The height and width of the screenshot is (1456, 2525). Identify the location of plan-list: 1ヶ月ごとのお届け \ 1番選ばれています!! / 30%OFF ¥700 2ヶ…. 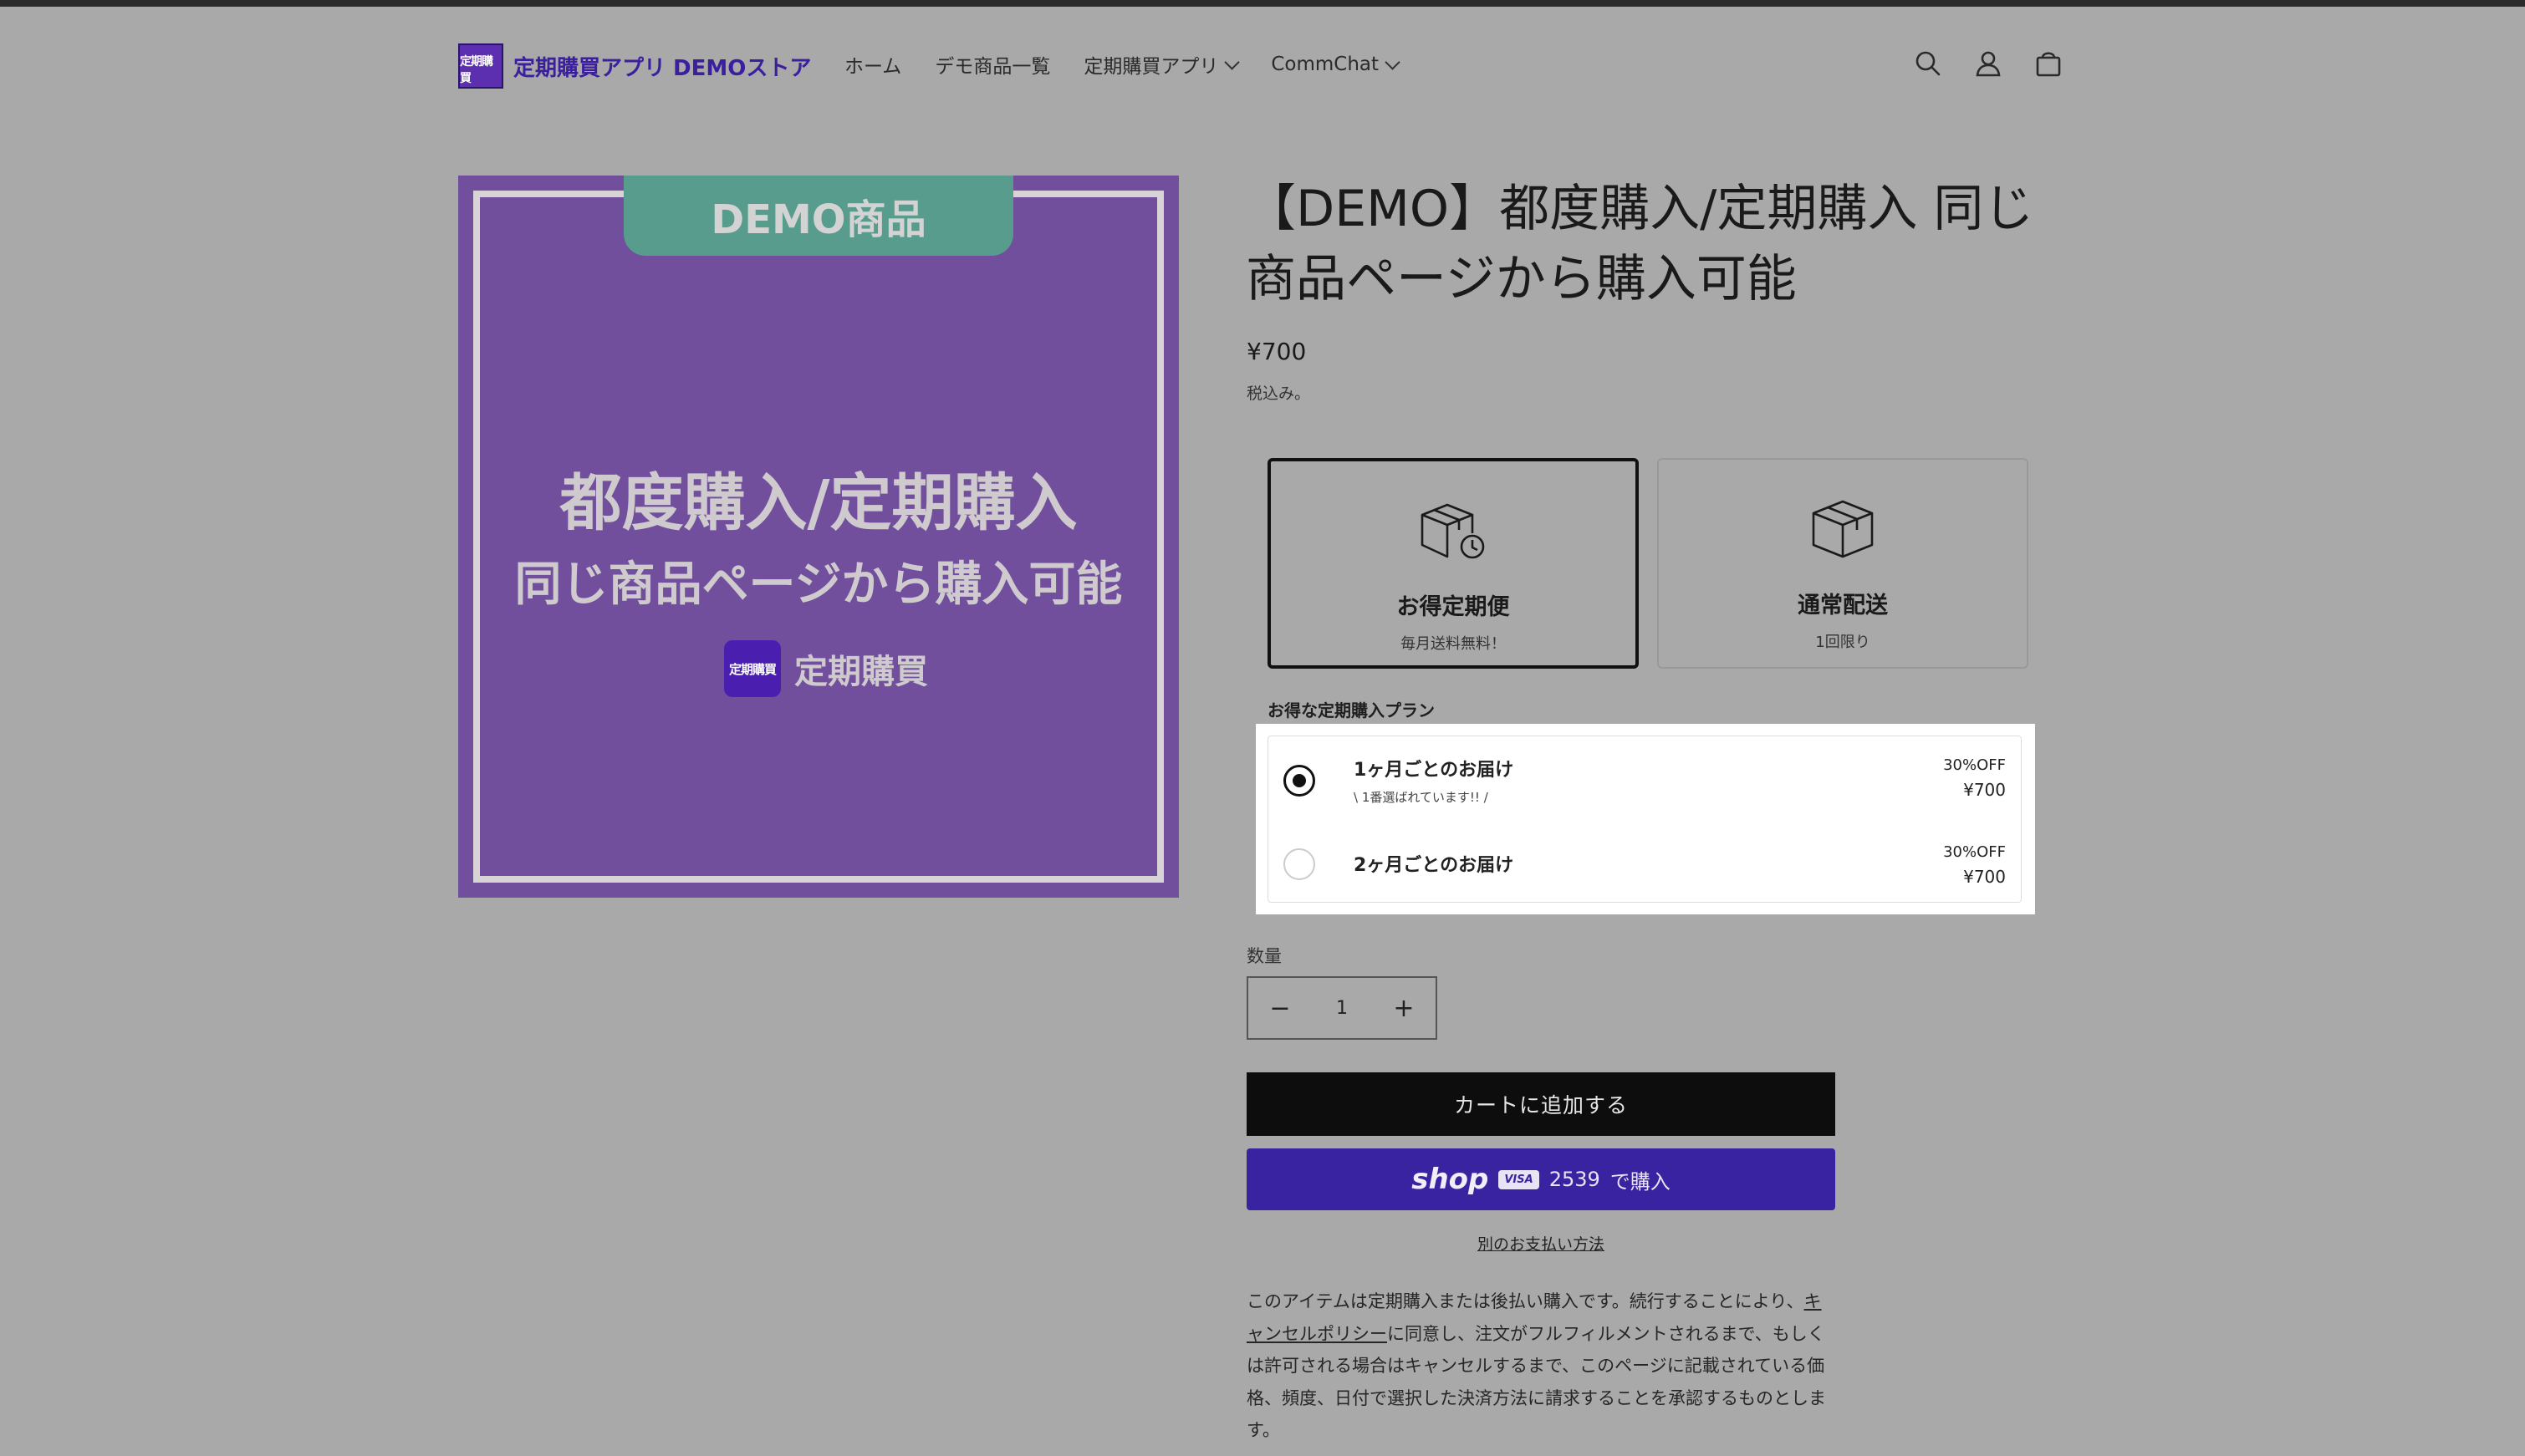
(1645, 819).